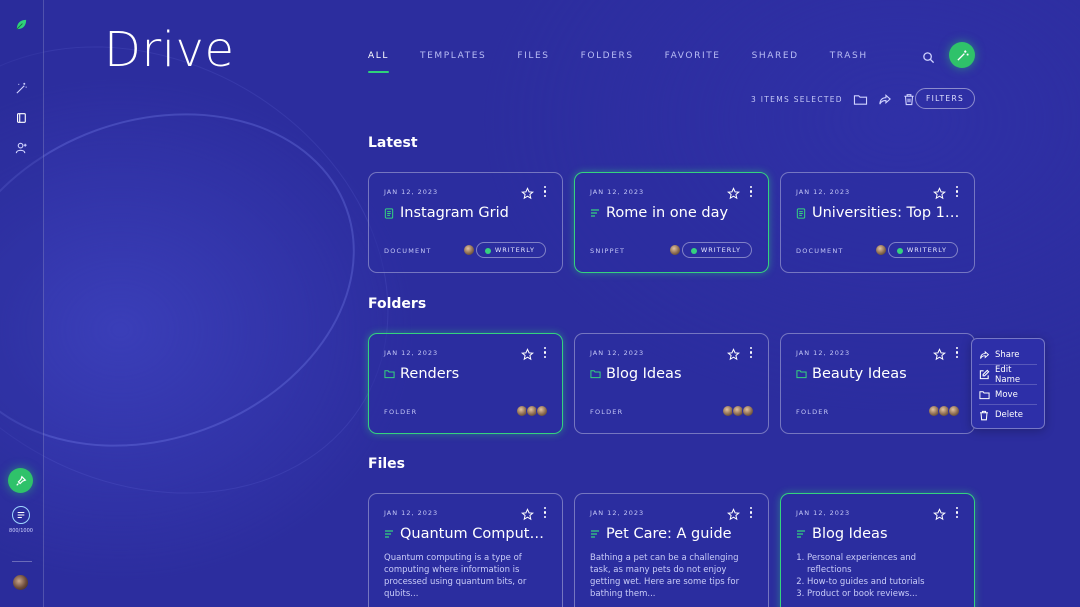 The image size is (1080, 607). What do you see at coordinates (20, 582) in the screenshot?
I see `user-avatar` at bounding box center [20, 582].